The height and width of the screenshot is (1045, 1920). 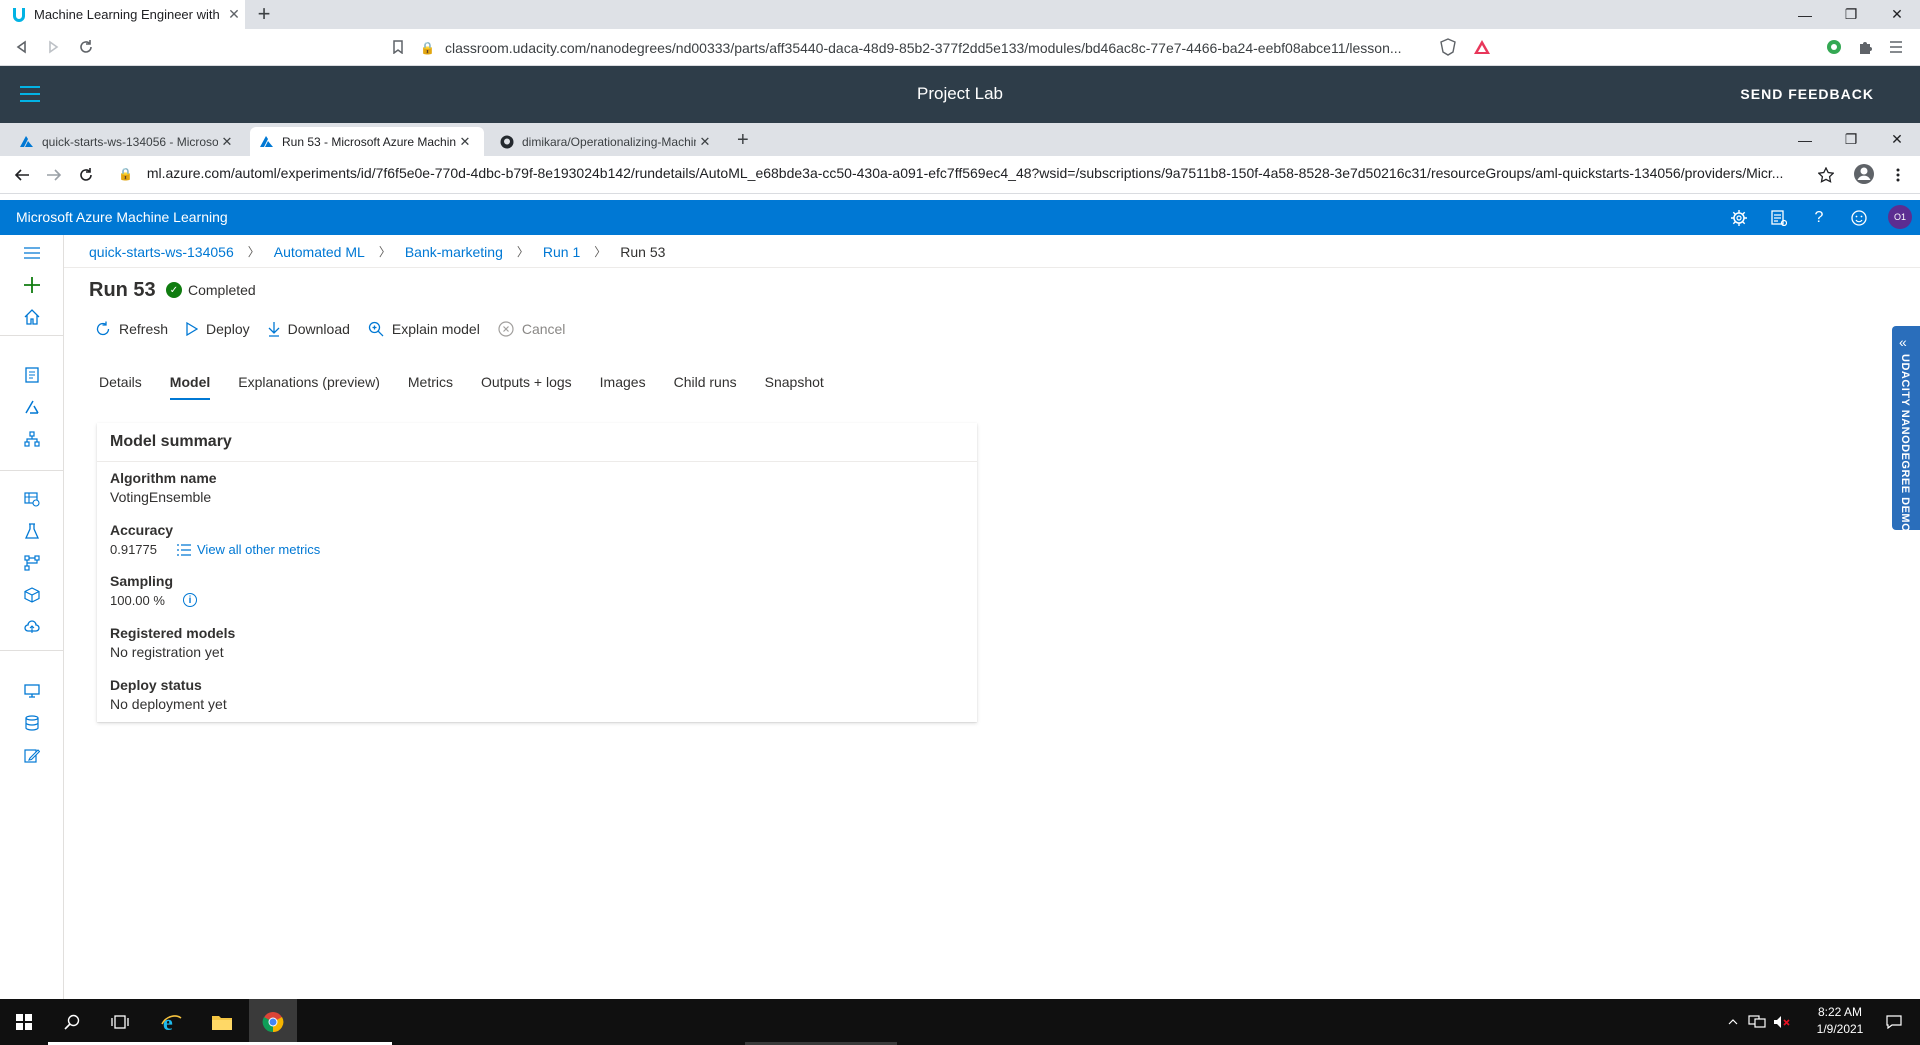 I want to click on tab-details: Details, so click(x=120, y=387).